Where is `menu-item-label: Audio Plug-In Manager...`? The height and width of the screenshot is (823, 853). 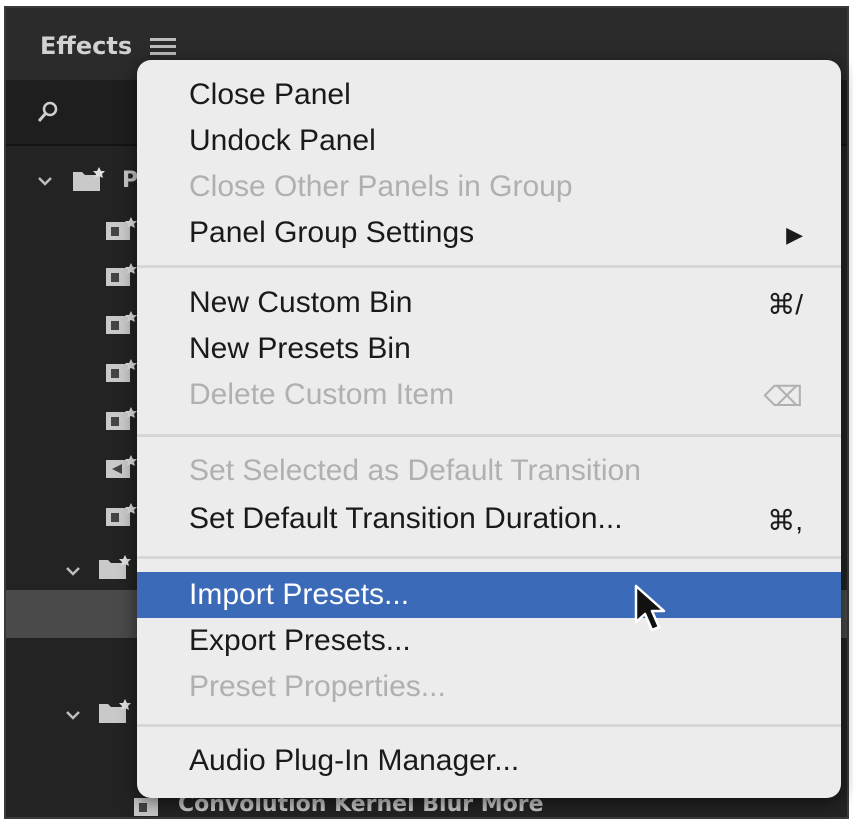 menu-item-label: Audio Plug-In Manager... is located at coordinates (354, 760).